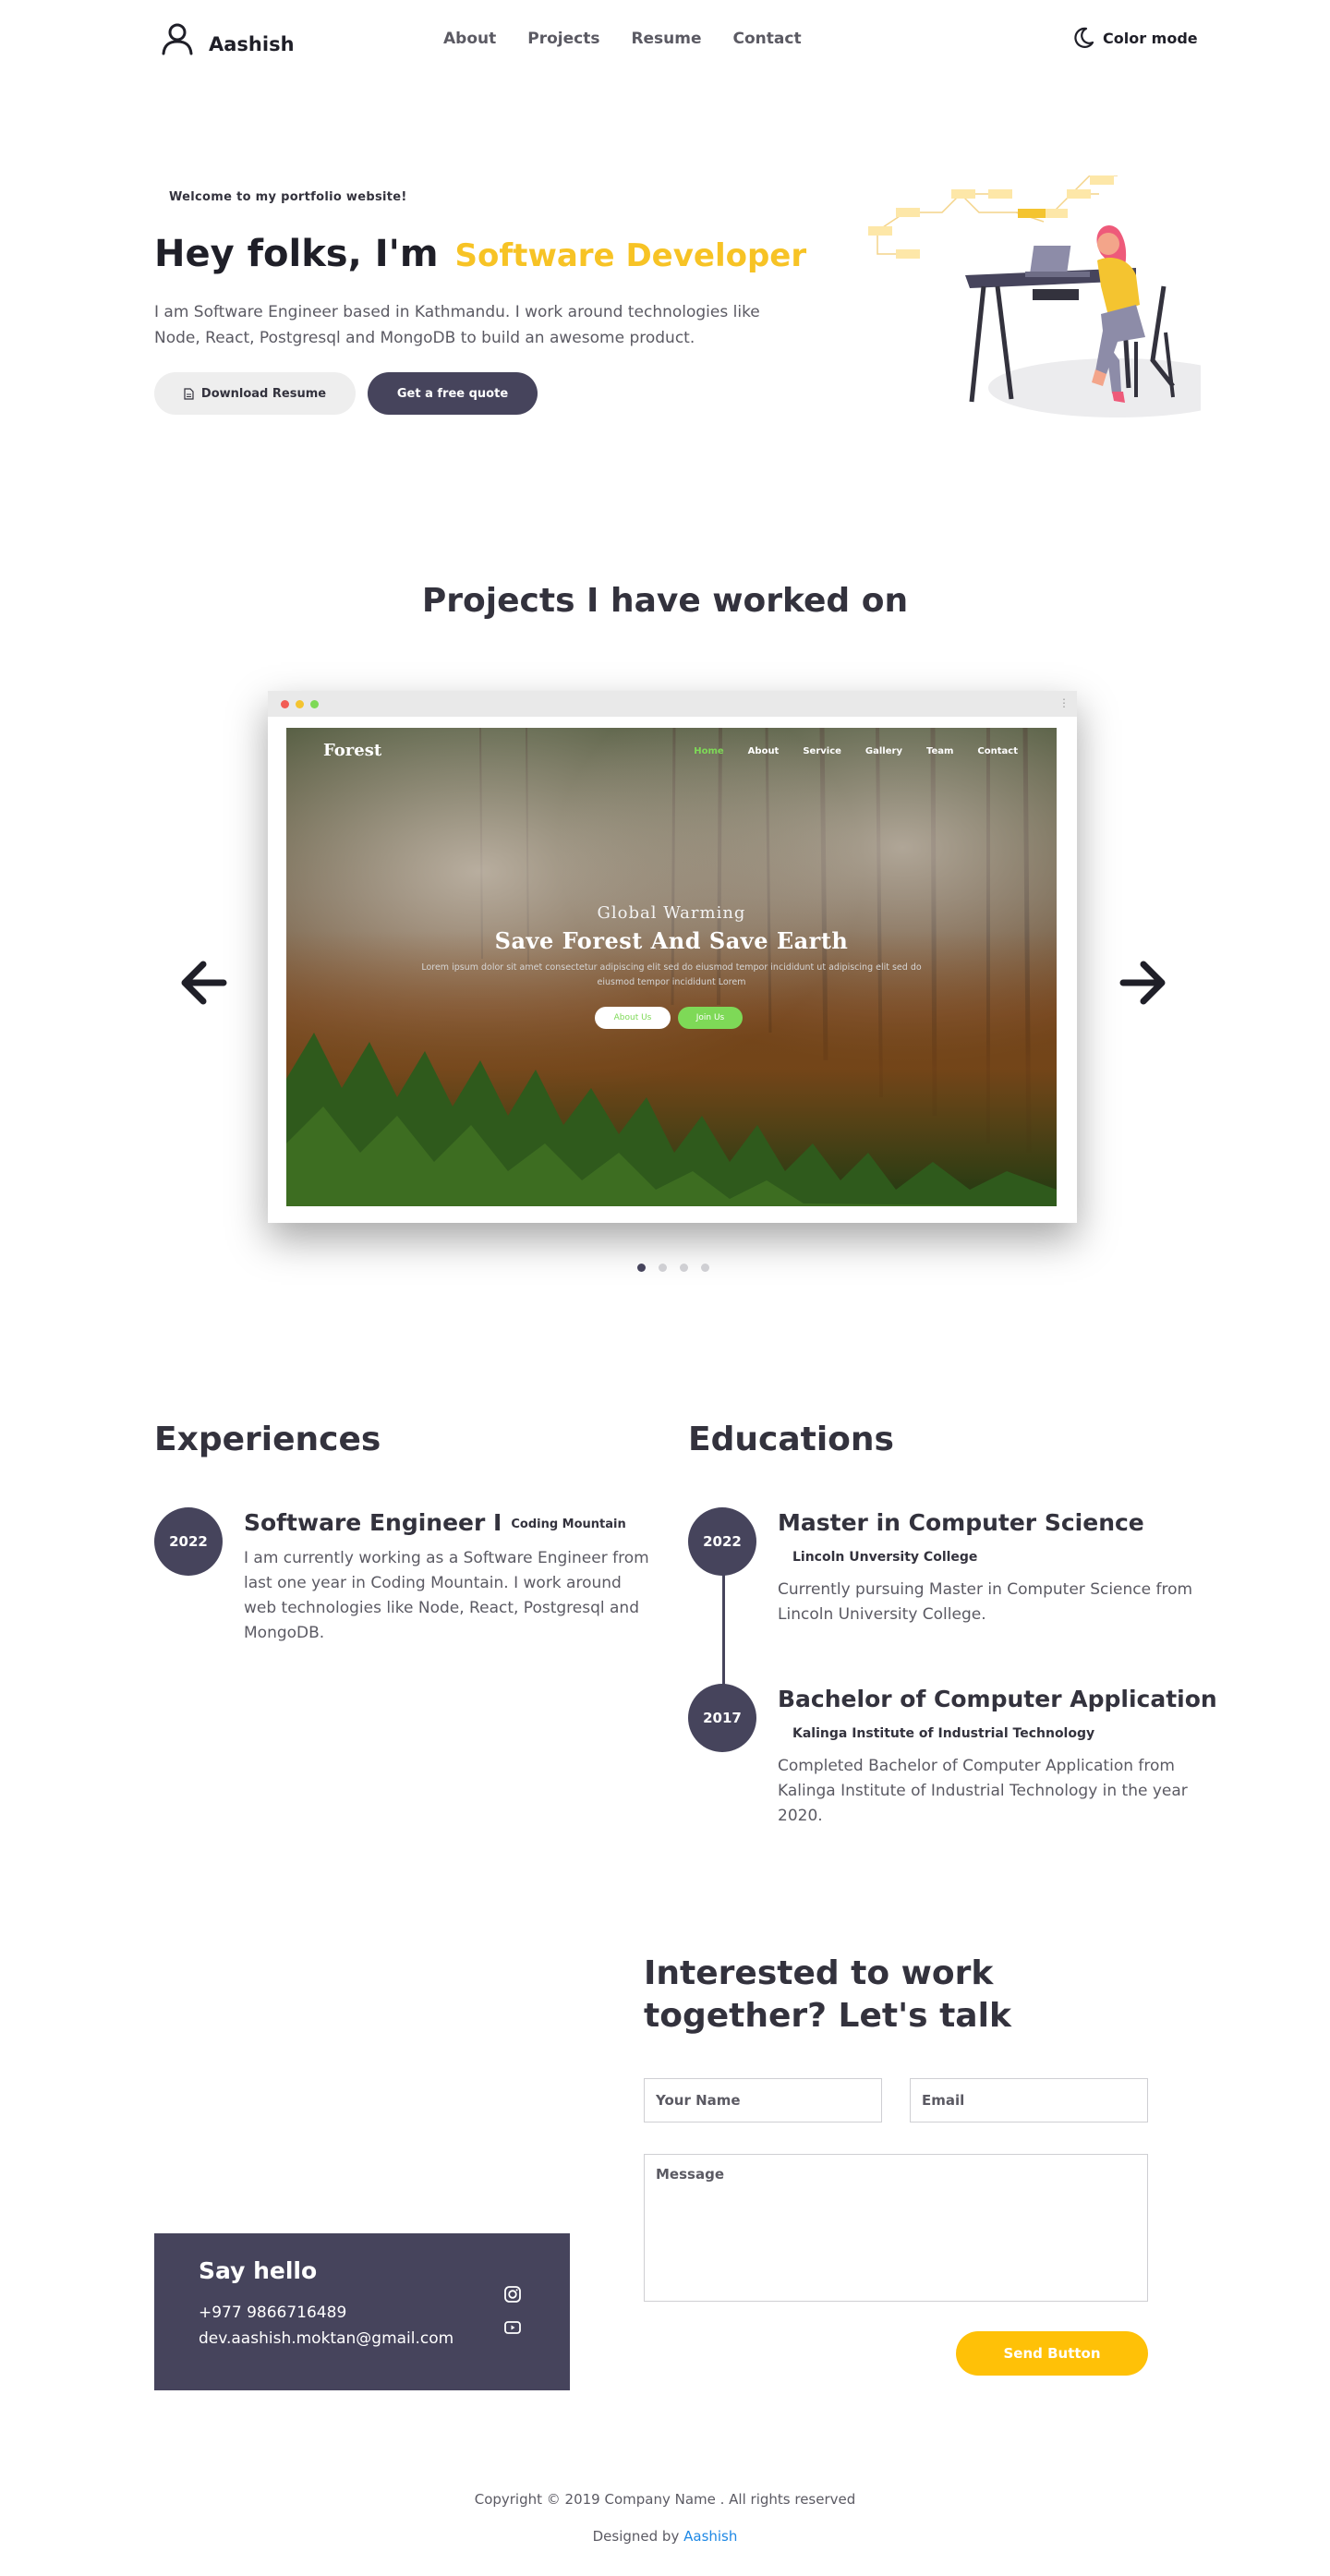  Describe the element at coordinates (791, 1439) in the screenshot. I see `educations-title: Educations` at that location.